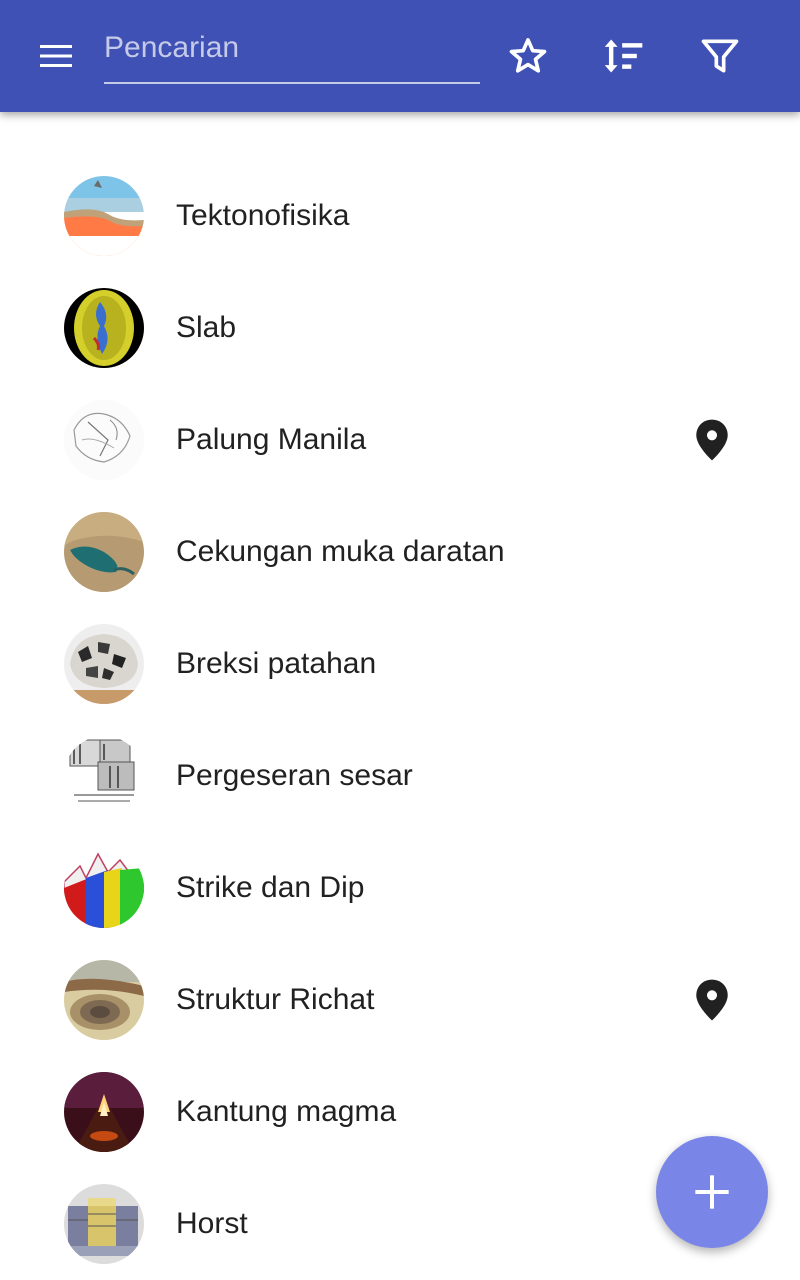 This screenshot has width=800, height=1280. What do you see at coordinates (263, 215) in the screenshot?
I see `item-label: Tektonofisika` at bounding box center [263, 215].